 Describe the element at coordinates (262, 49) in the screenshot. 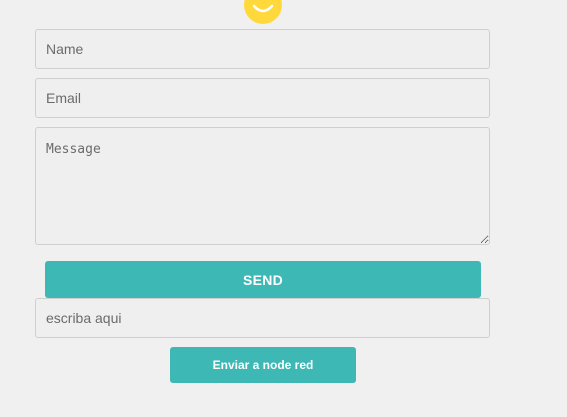

I see `name-input` at that location.